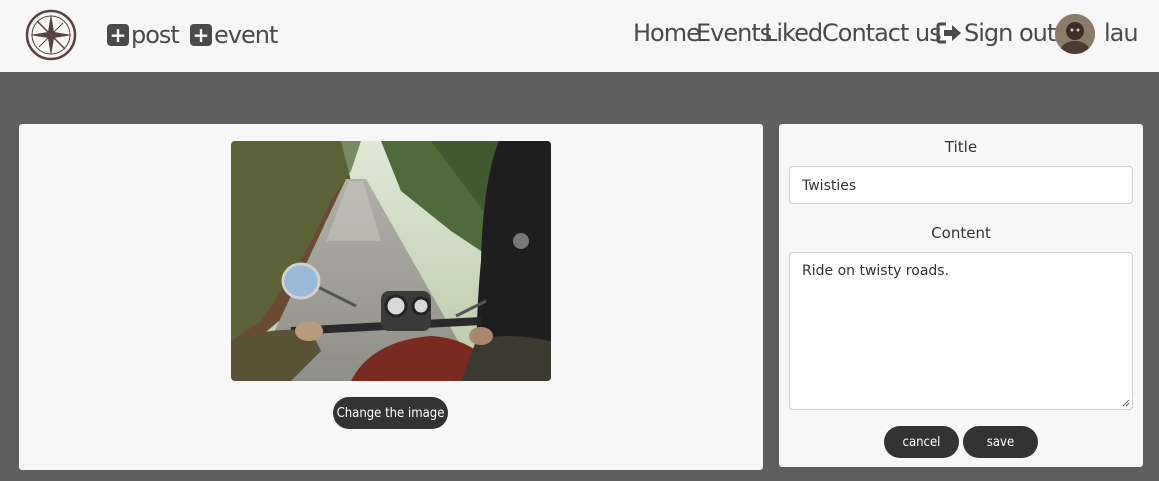  Describe the element at coordinates (961, 233) in the screenshot. I see `content-label: Content` at that location.